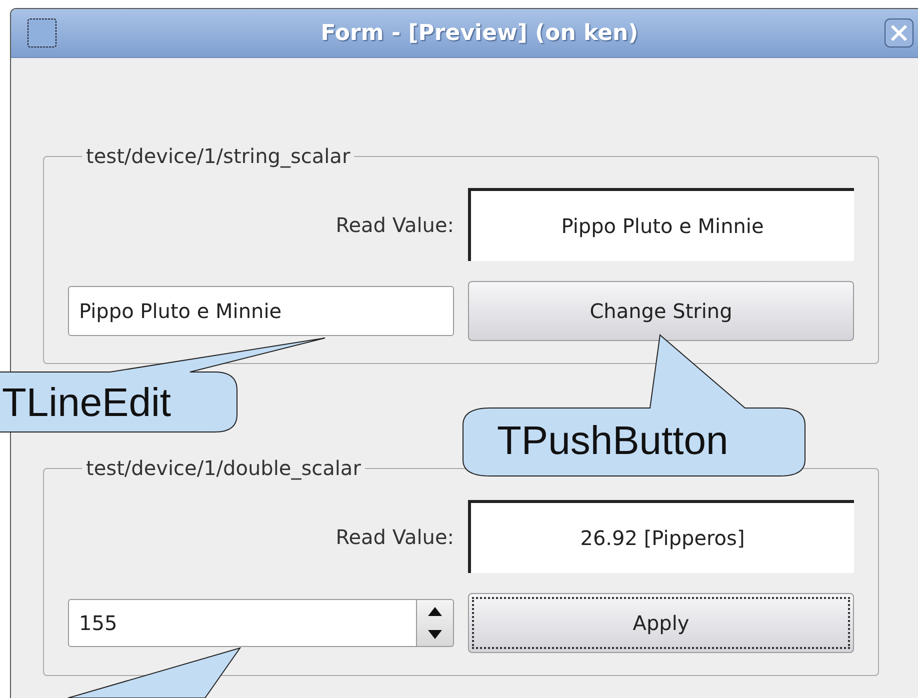 Image resolution: width=918 pixels, height=698 pixels. What do you see at coordinates (42, 33) in the screenshot?
I see `window-menu-icon` at bounding box center [42, 33].